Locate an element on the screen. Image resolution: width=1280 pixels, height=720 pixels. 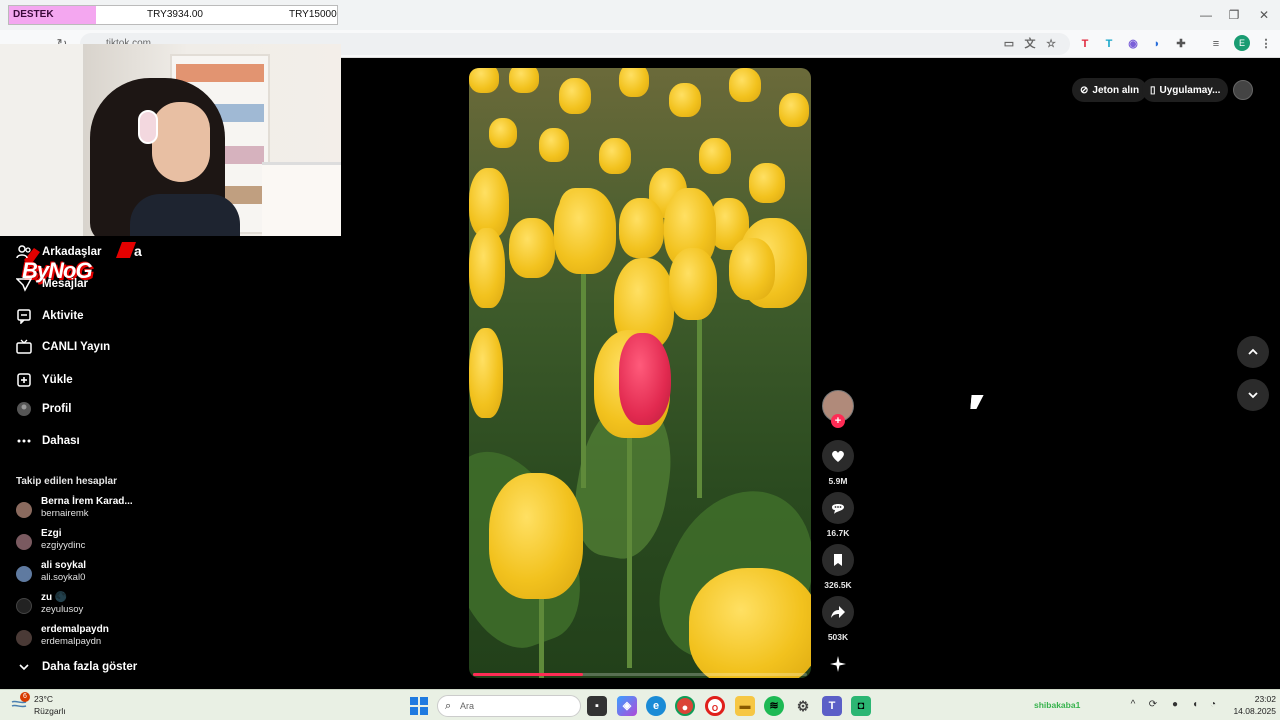
sidebar-item-messages: Mesajlar is located at coordinates (52, 284).